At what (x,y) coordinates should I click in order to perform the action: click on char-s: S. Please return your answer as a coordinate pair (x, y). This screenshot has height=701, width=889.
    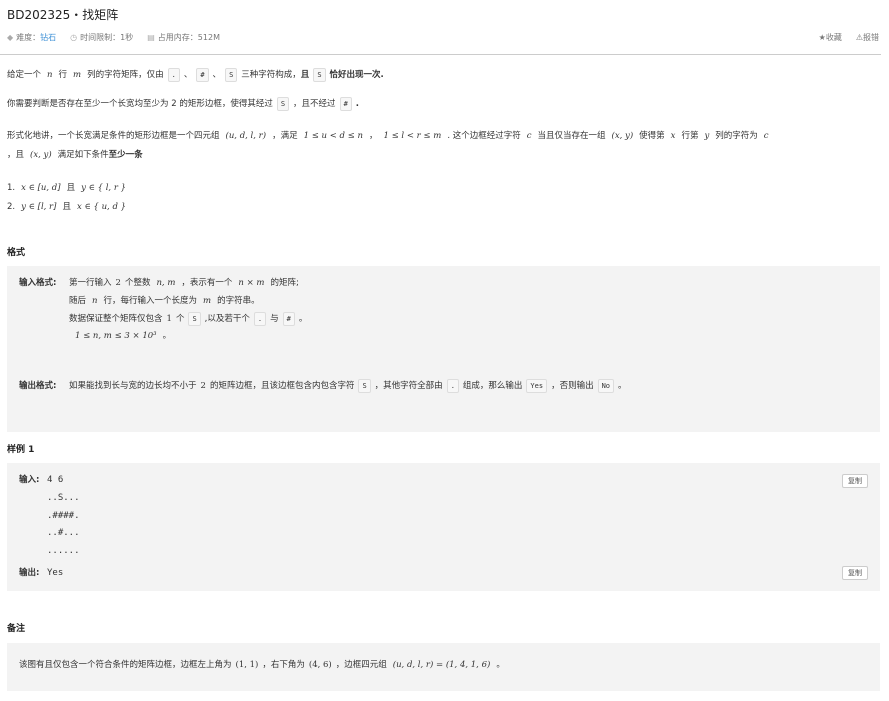
    Looking at the image, I should click on (231, 75).